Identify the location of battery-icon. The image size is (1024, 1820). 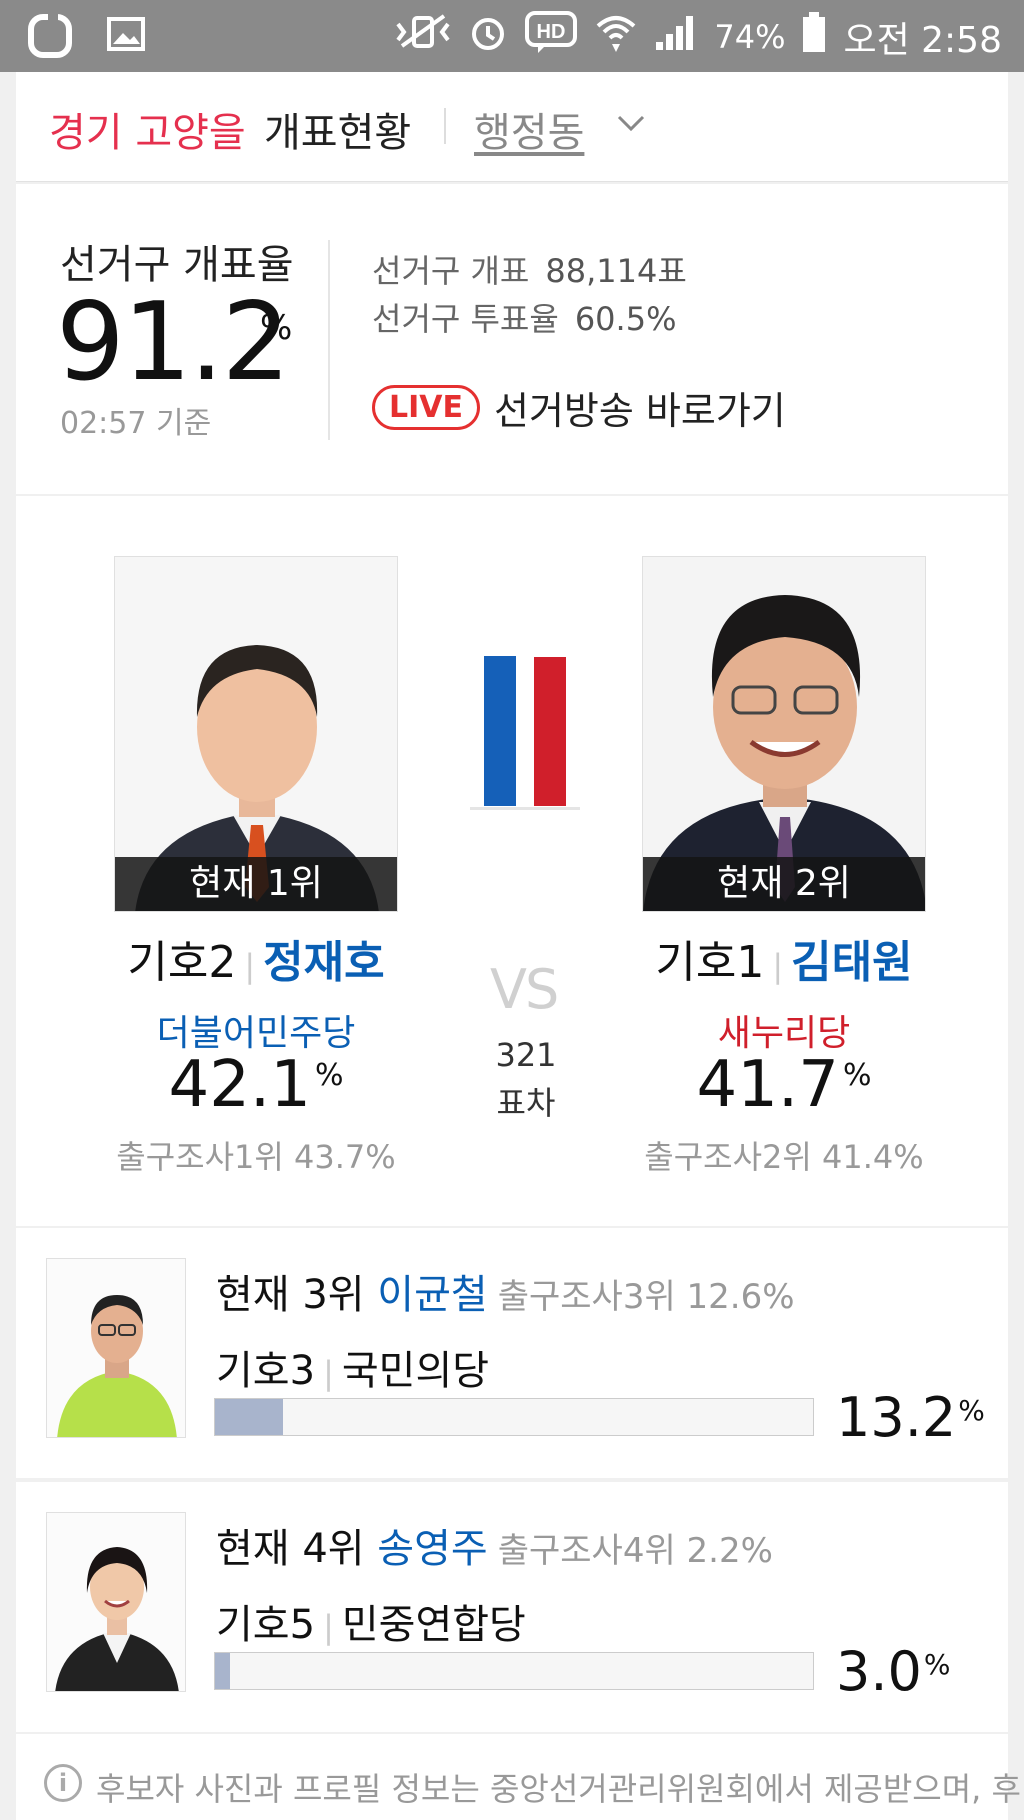
(814, 36).